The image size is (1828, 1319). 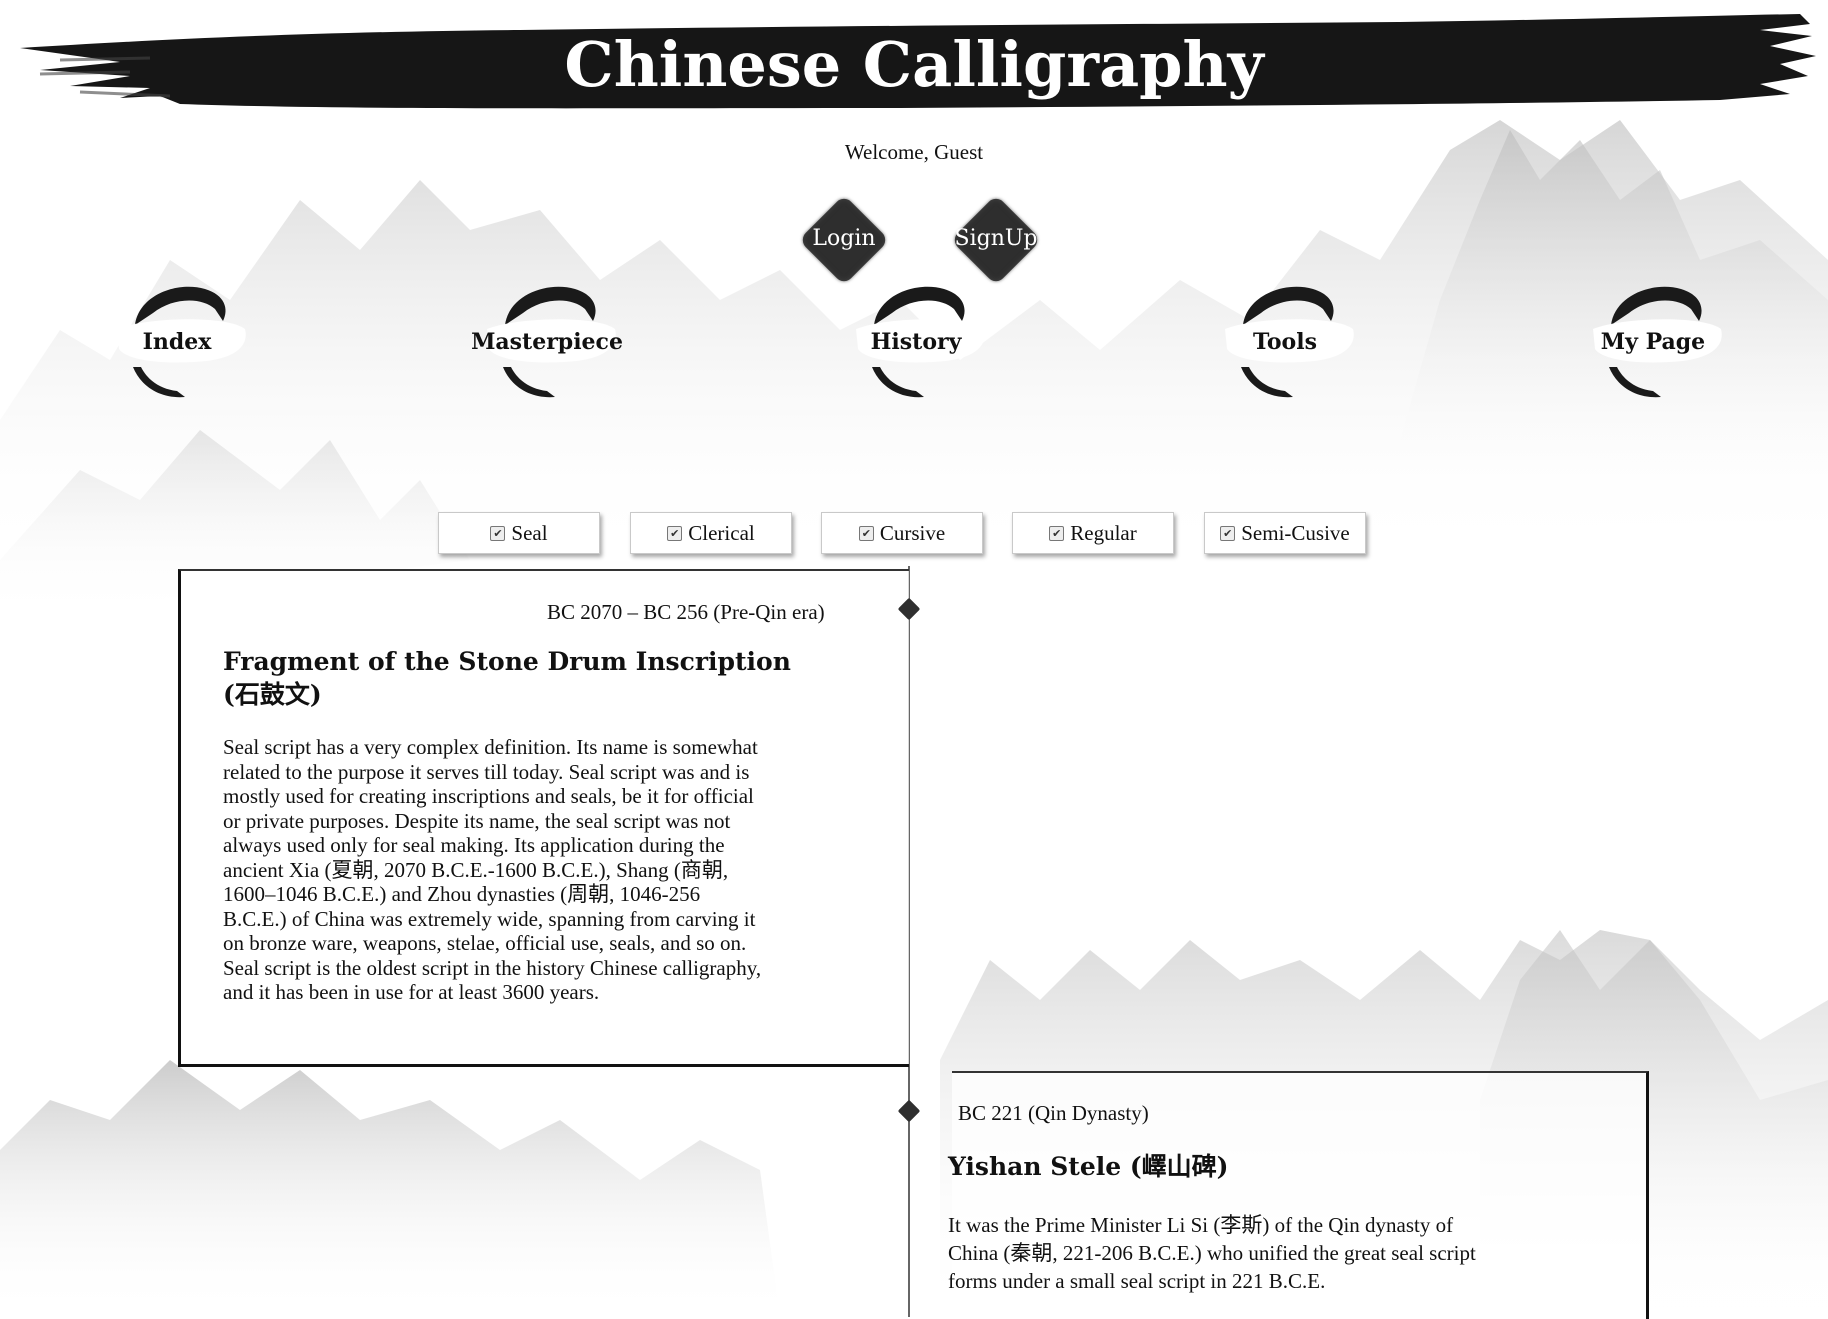 I want to click on nav-item-masterpiece: Masterpiece, so click(x=547, y=345).